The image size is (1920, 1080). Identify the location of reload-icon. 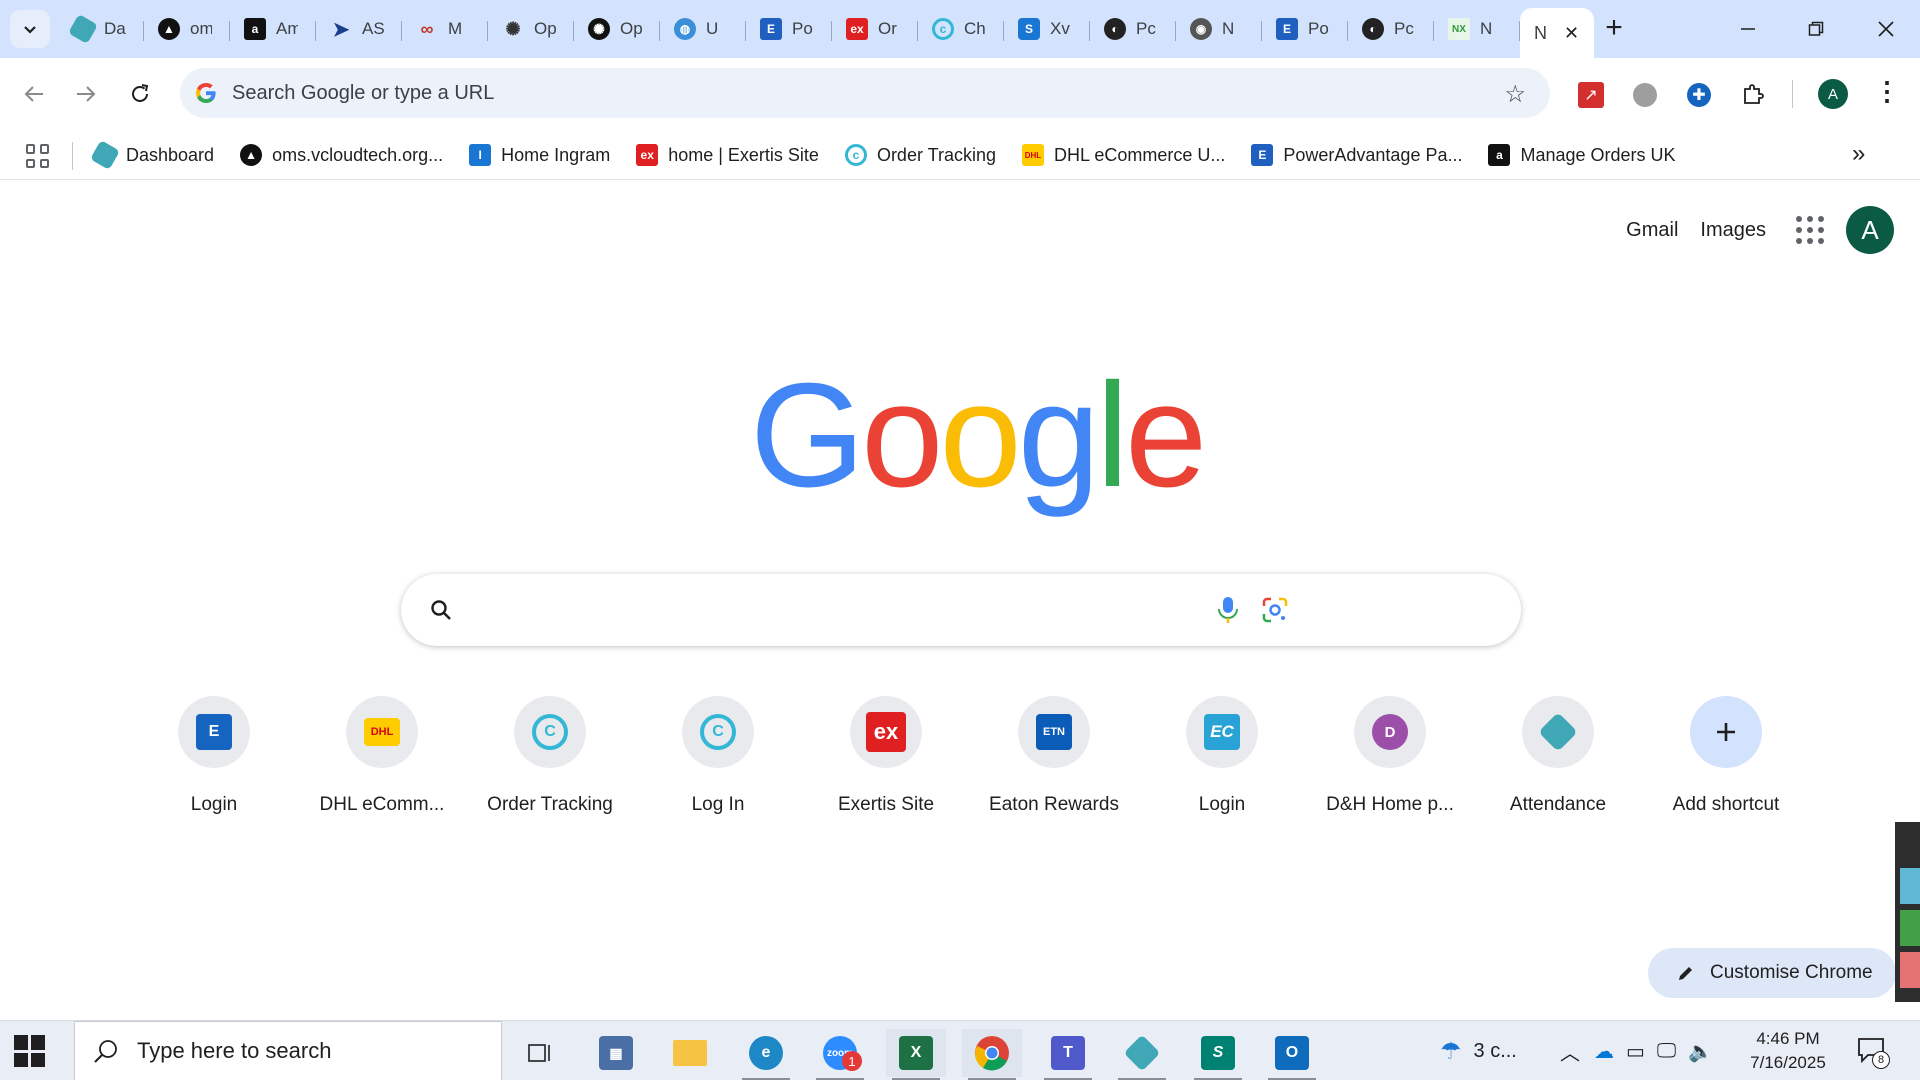
(140, 93).